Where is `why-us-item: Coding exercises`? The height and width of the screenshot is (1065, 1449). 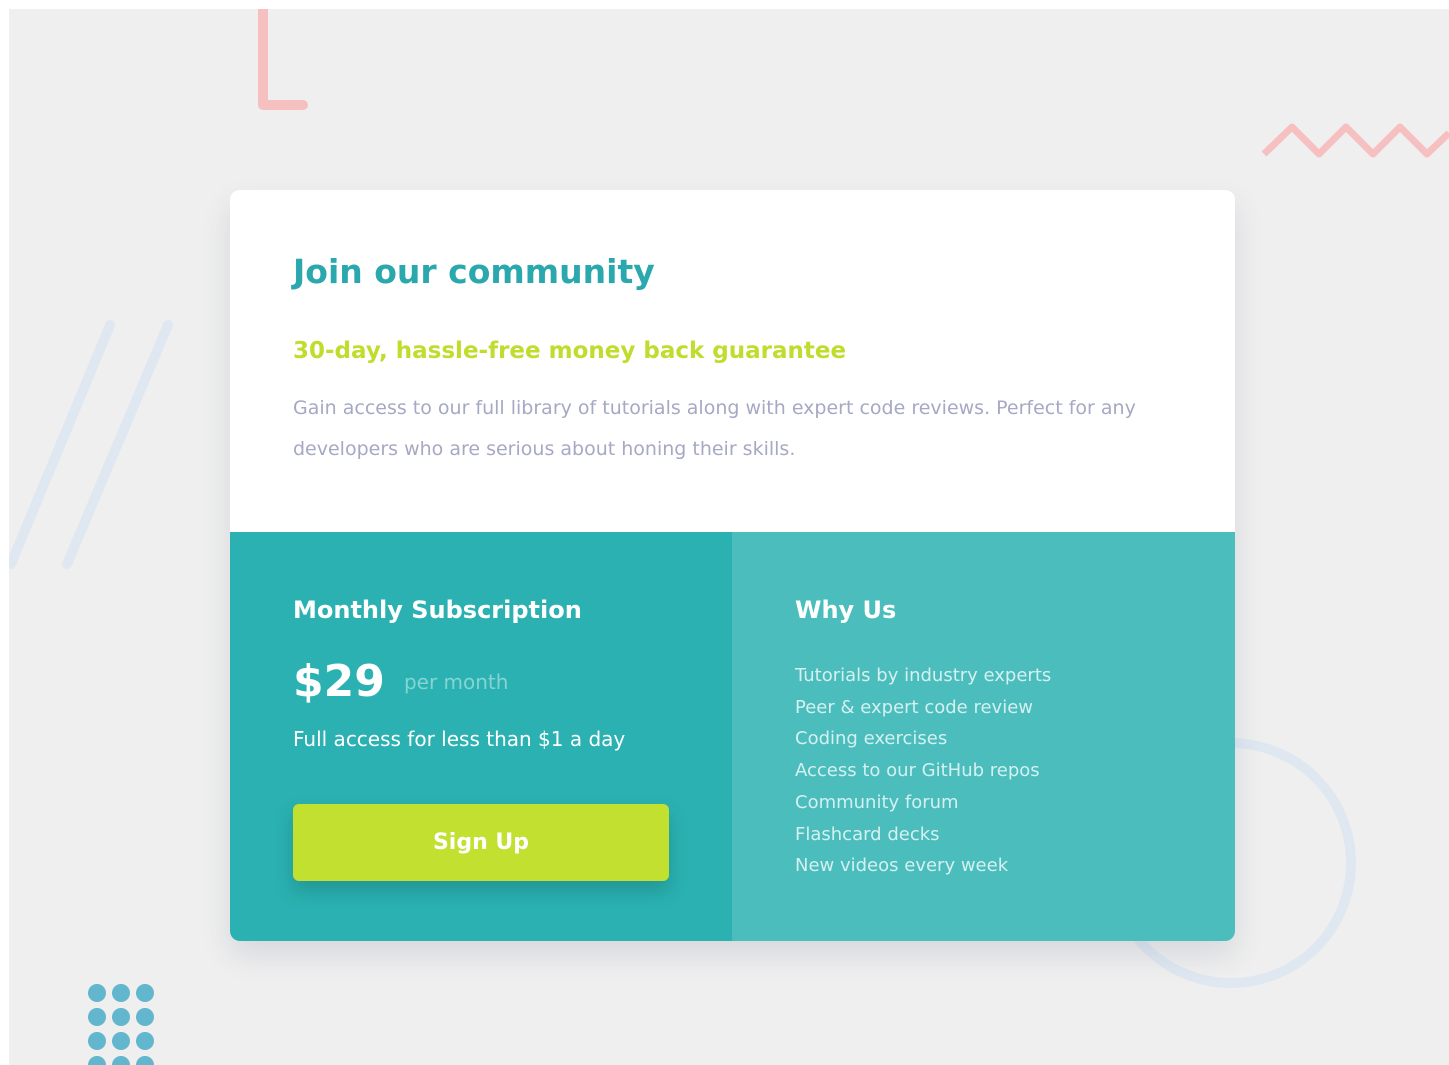 why-us-item: Coding exercises is located at coordinates (871, 739).